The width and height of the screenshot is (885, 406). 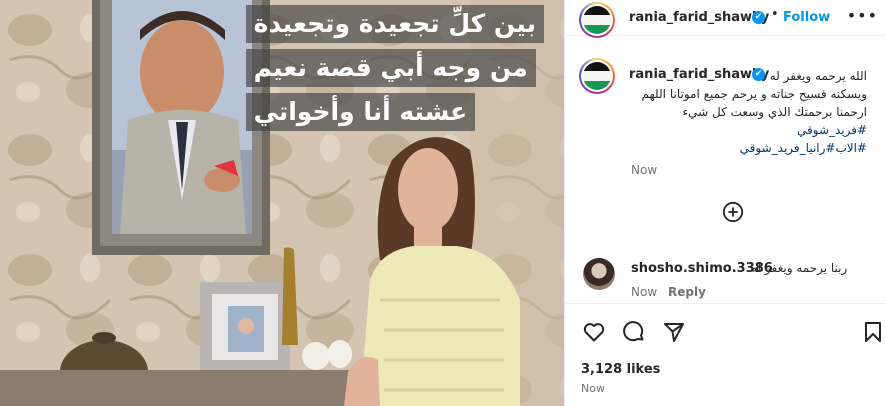 What do you see at coordinates (390, 68) in the screenshot?
I see `image-caption-line: من وجه أبي قصة نعيم` at bounding box center [390, 68].